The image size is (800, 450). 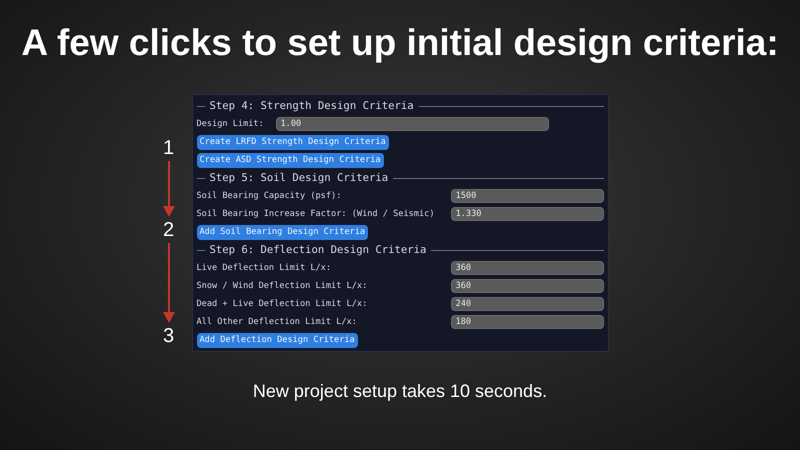 What do you see at coordinates (168, 148) in the screenshot?
I see `step-number: 1` at bounding box center [168, 148].